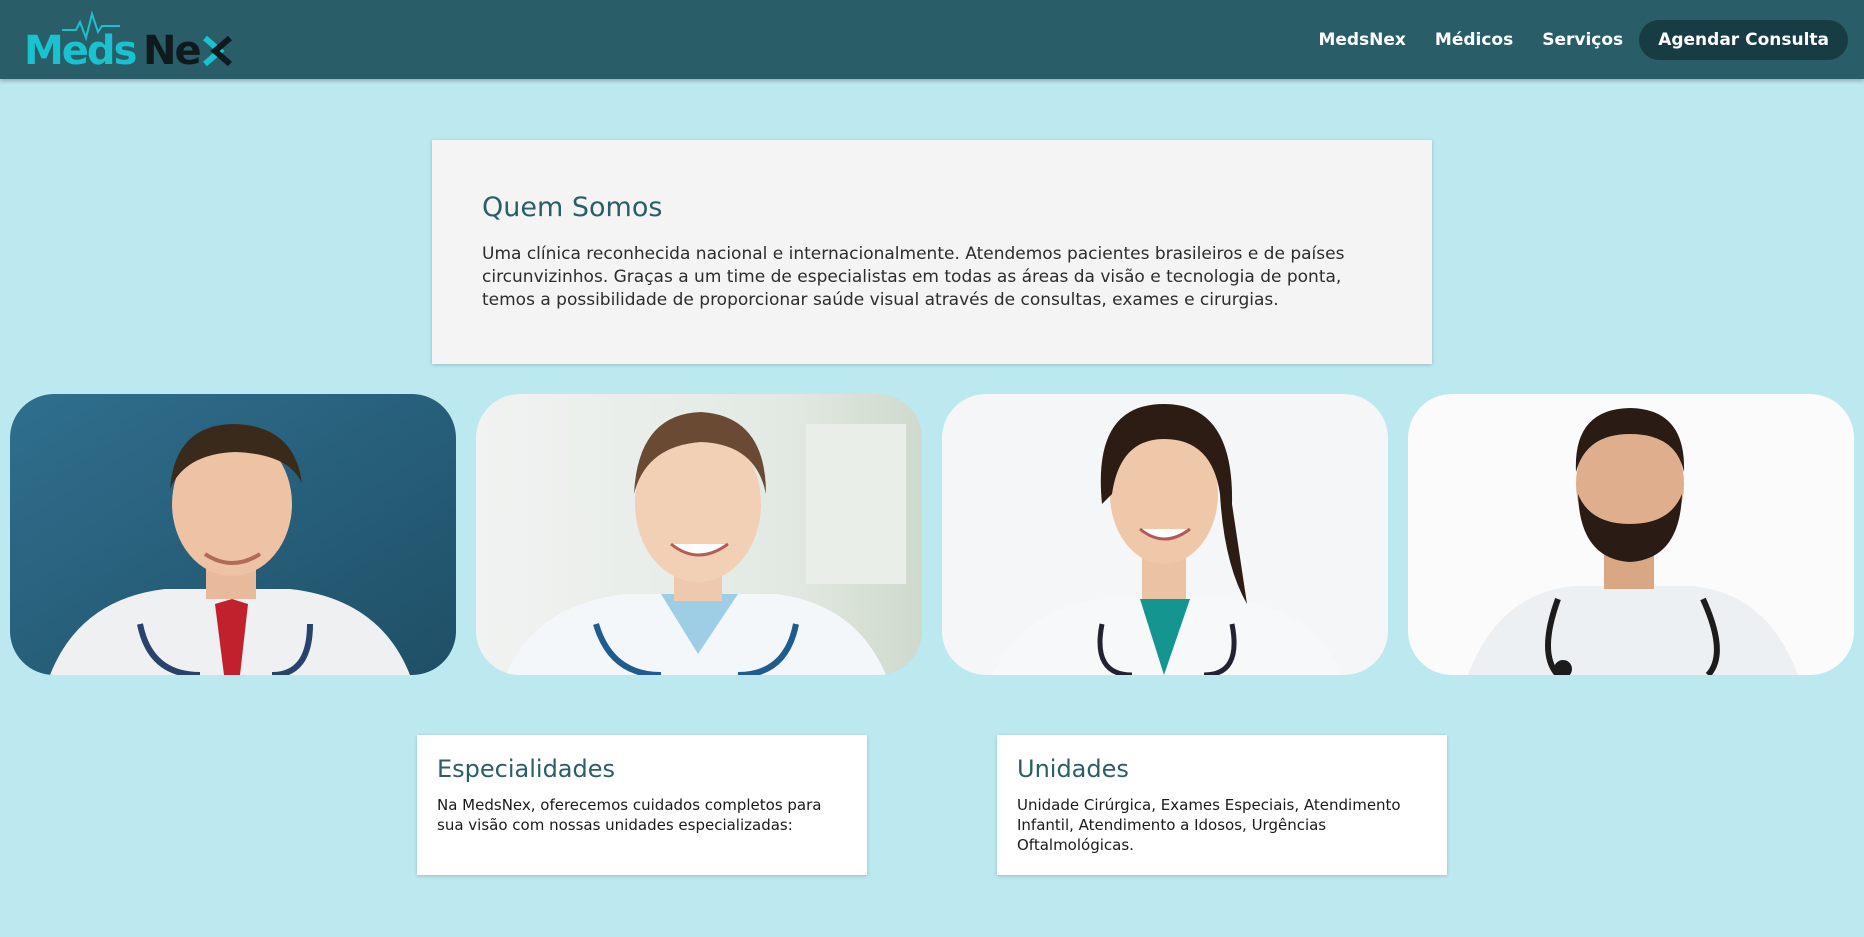 The height and width of the screenshot is (937, 1864). I want to click on specialties-title: Especialidades, so click(526, 769).